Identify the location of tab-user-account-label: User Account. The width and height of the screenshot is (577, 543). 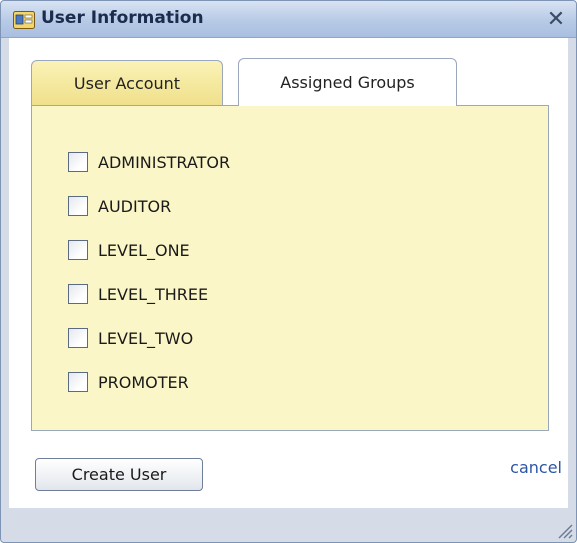
(127, 83).